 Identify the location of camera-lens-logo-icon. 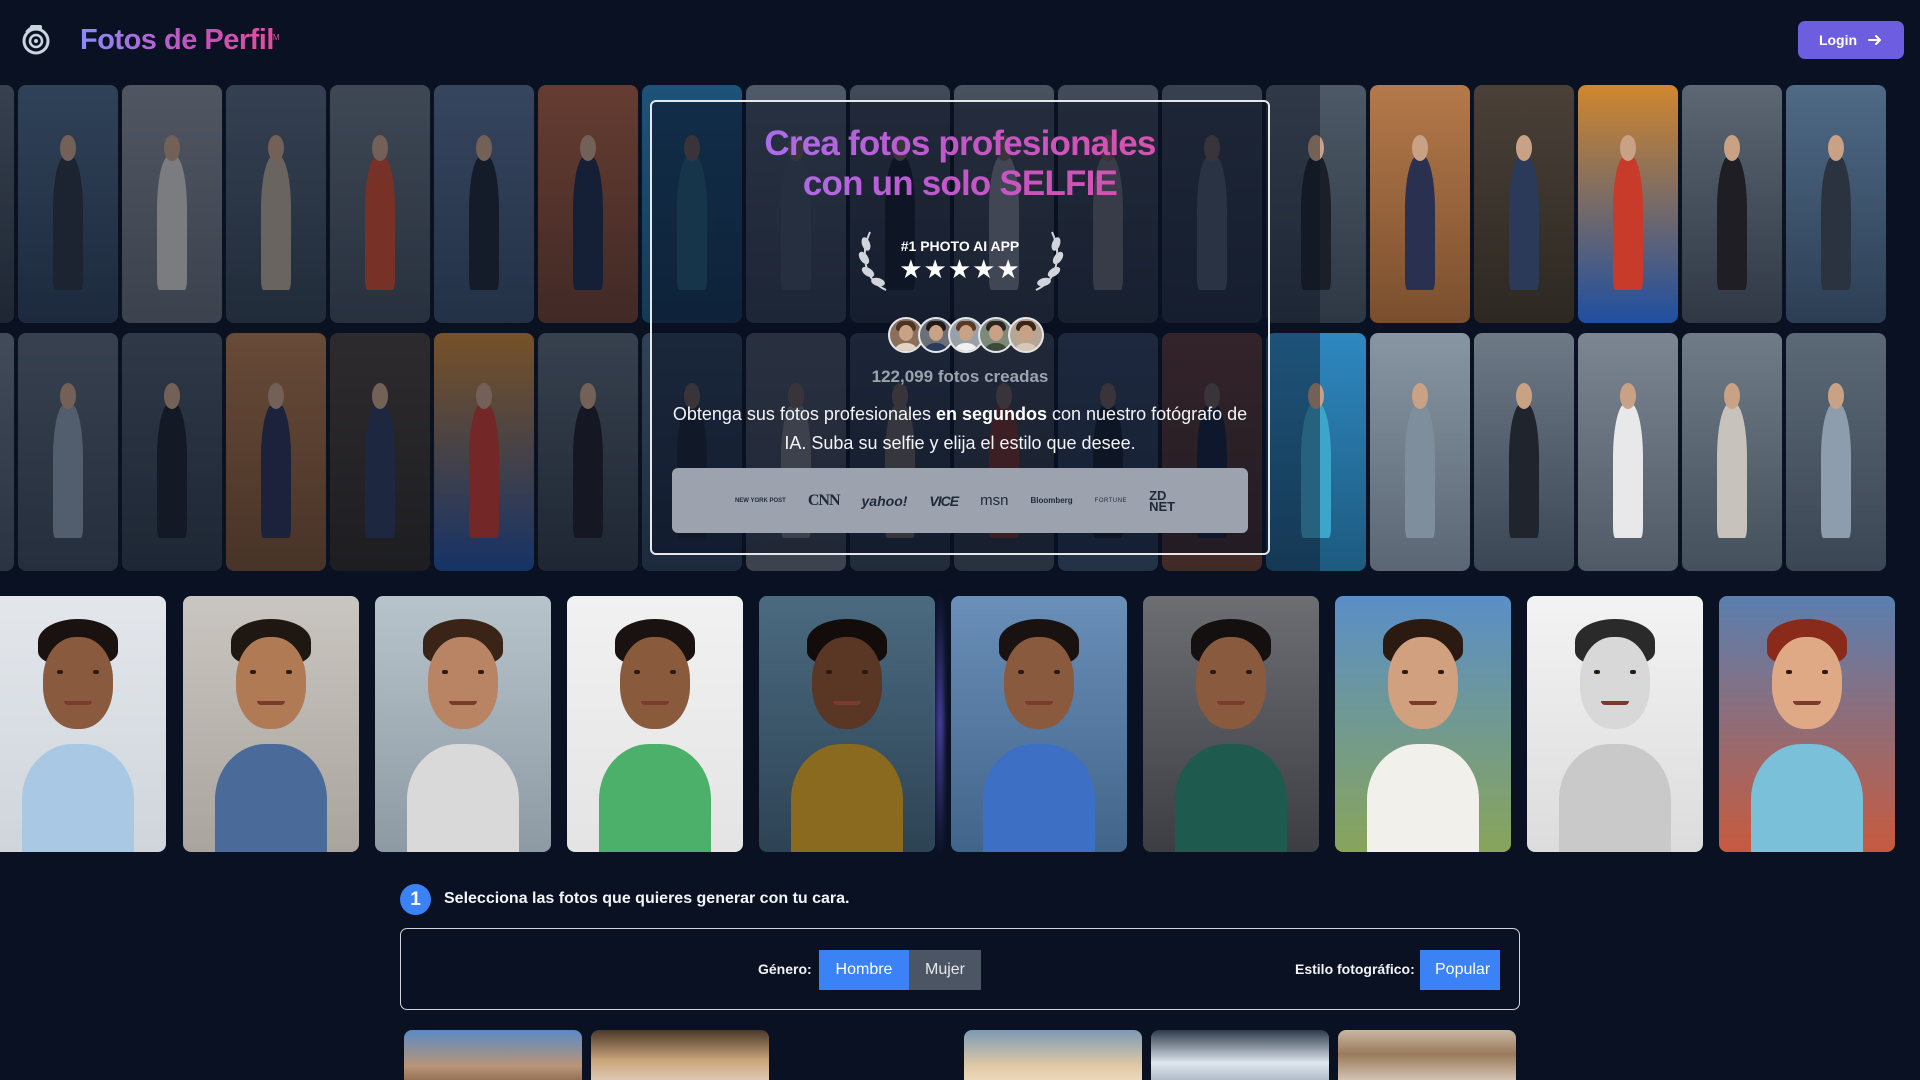
(36, 40).